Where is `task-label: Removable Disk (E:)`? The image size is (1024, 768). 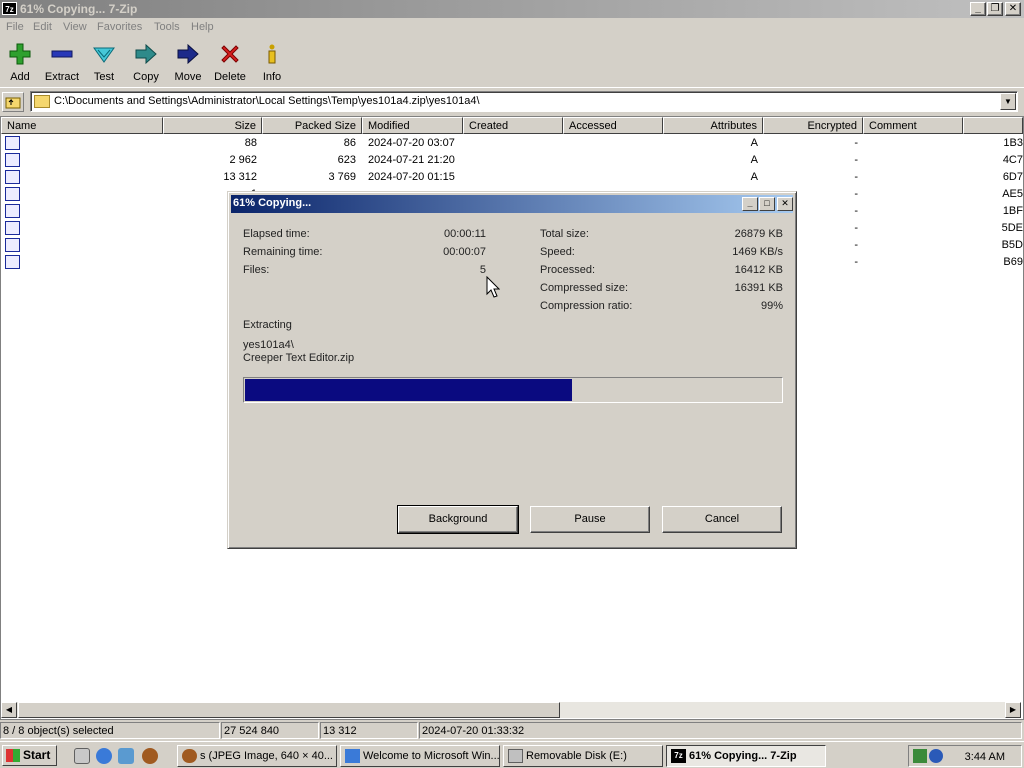
task-label: Removable Disk (E:) is located at coordinates (576, 756).